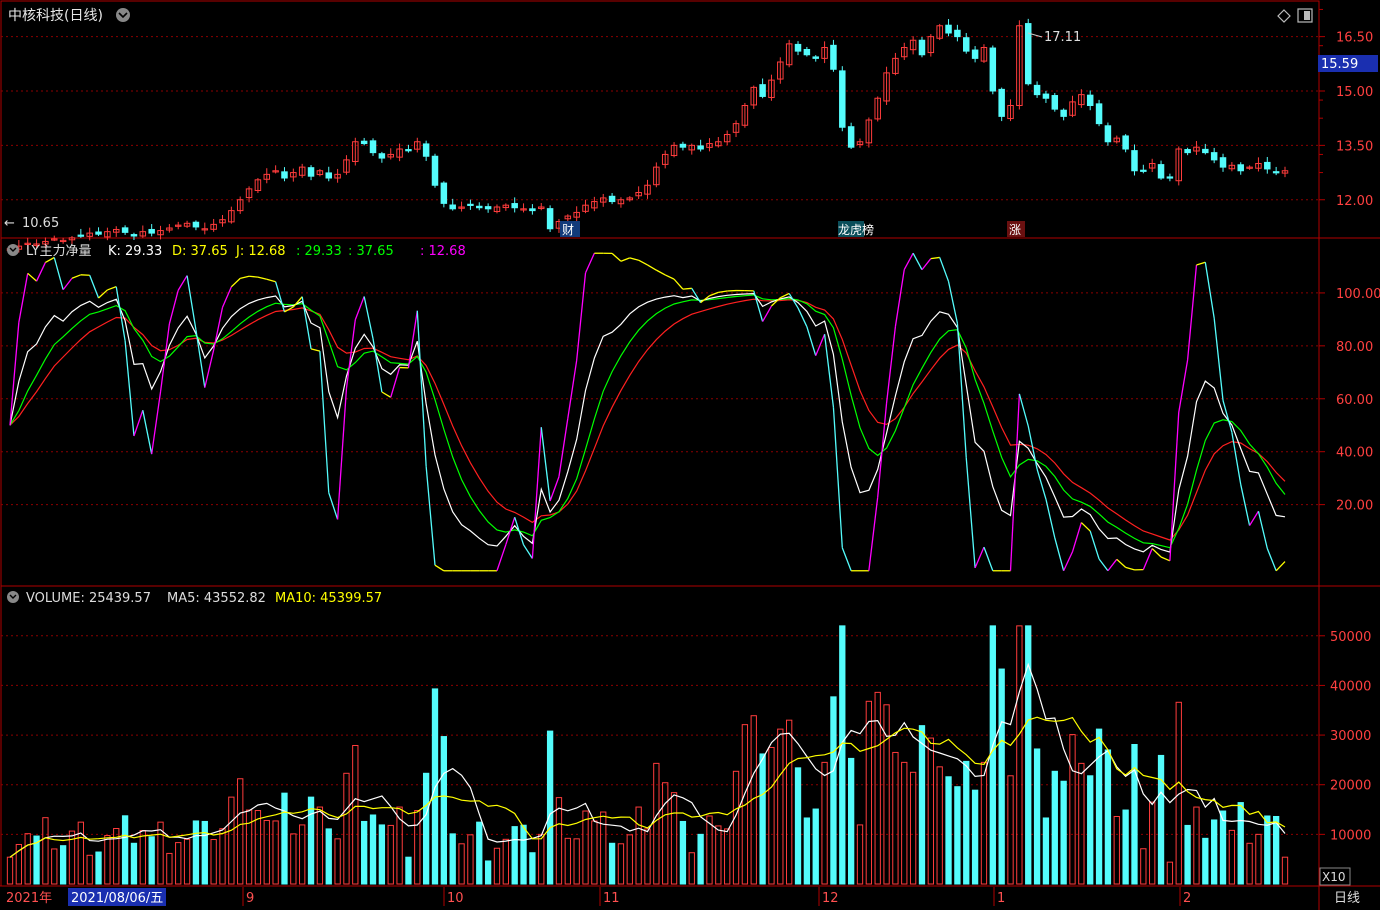 This screenshot has height=910, width=1380. Describe the element at coordinates (88, 598) in the screenshot. I see `volume-name: VOLUME: 25439.57` at that location.